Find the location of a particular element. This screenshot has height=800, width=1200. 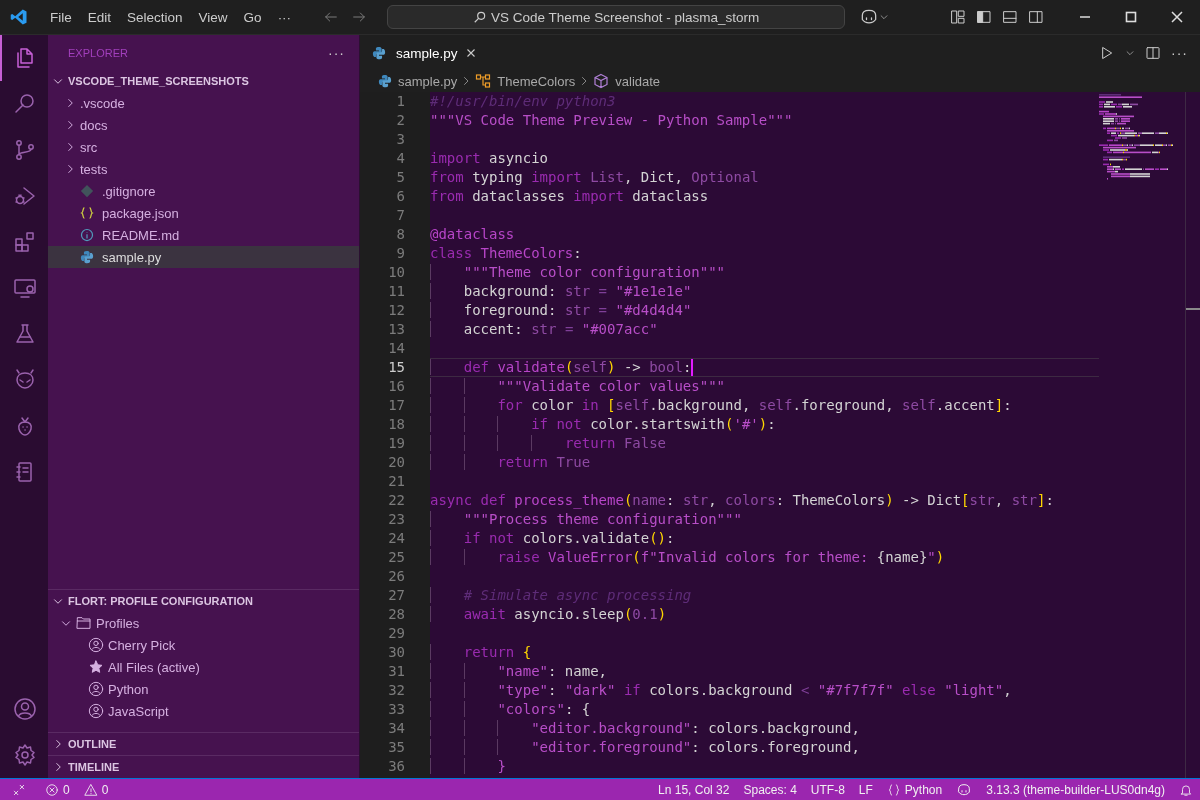

star-icon is located at coordinates (96, 667).